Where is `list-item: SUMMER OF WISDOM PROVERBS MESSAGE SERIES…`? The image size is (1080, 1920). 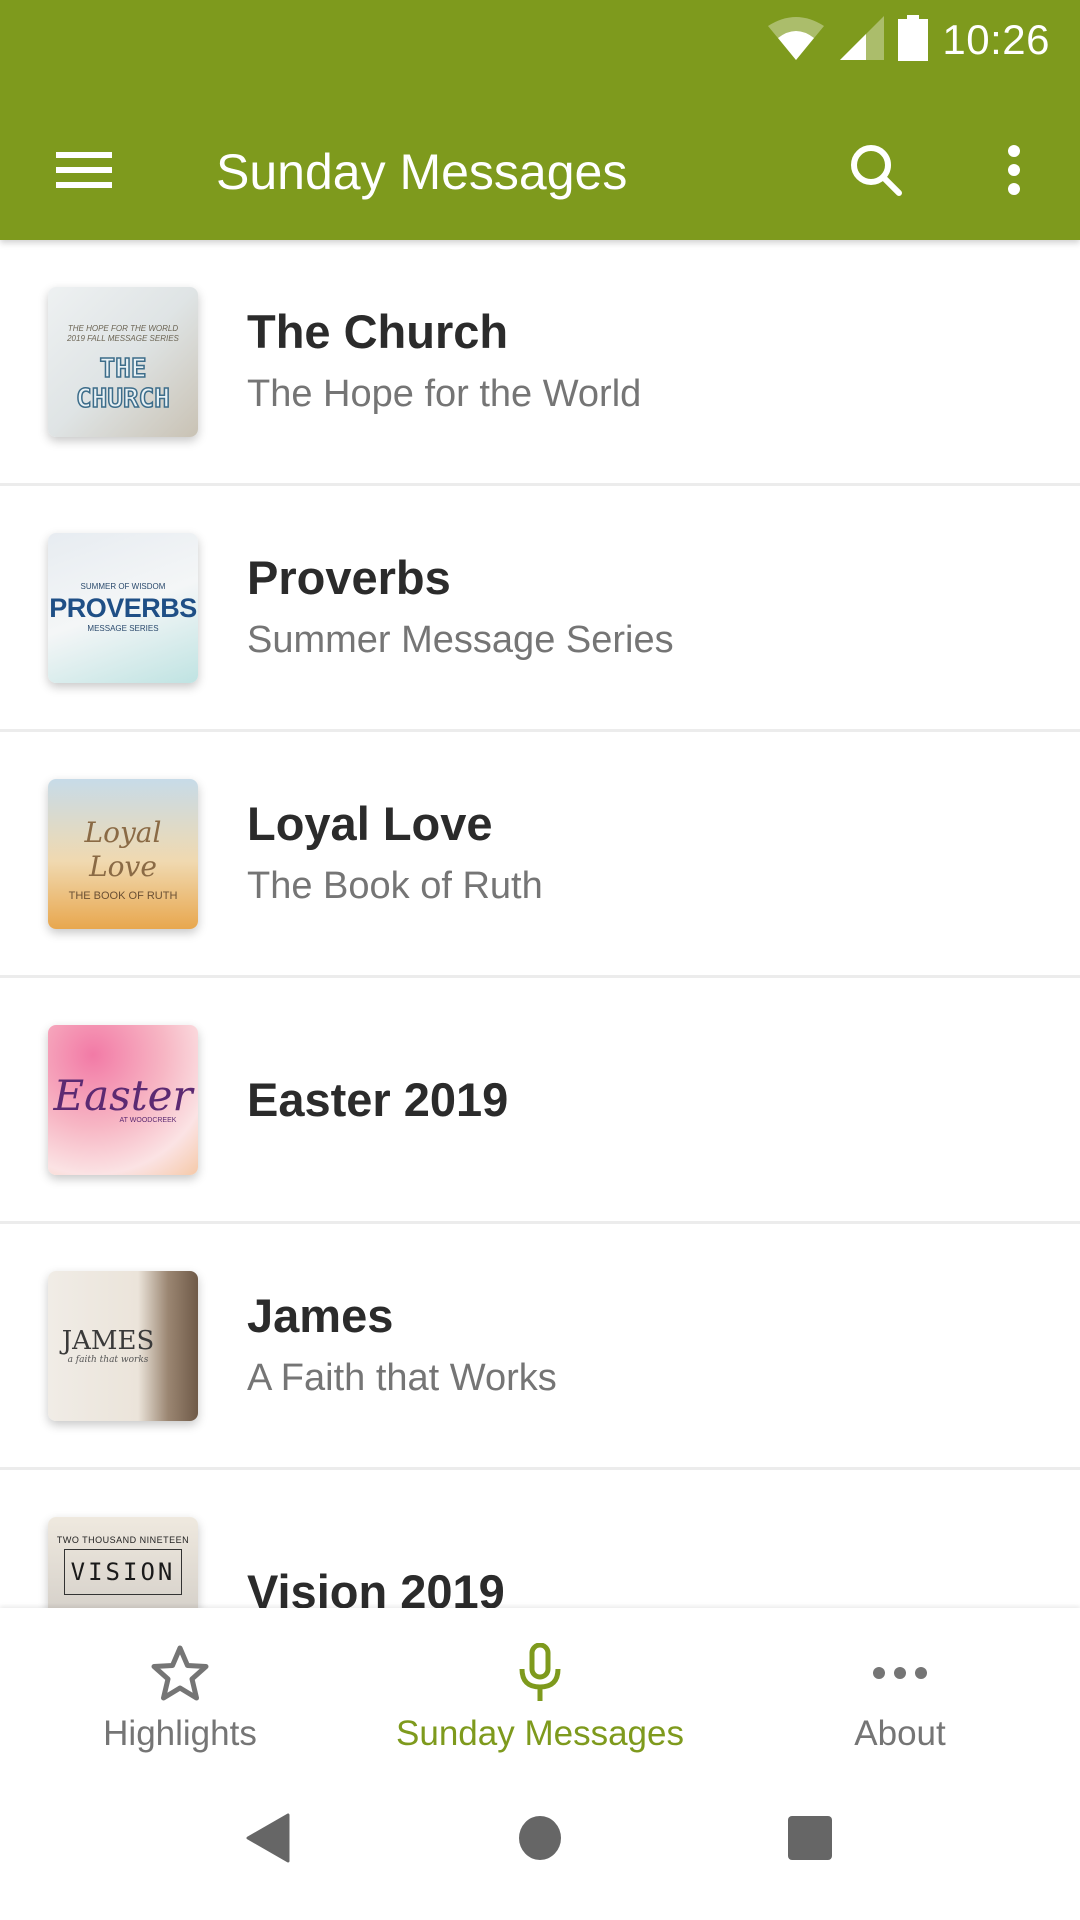 list-item: SUMMER OF WISDOM PROVERBS MESSAGE SERIES… is located at coordinates (540, 609).